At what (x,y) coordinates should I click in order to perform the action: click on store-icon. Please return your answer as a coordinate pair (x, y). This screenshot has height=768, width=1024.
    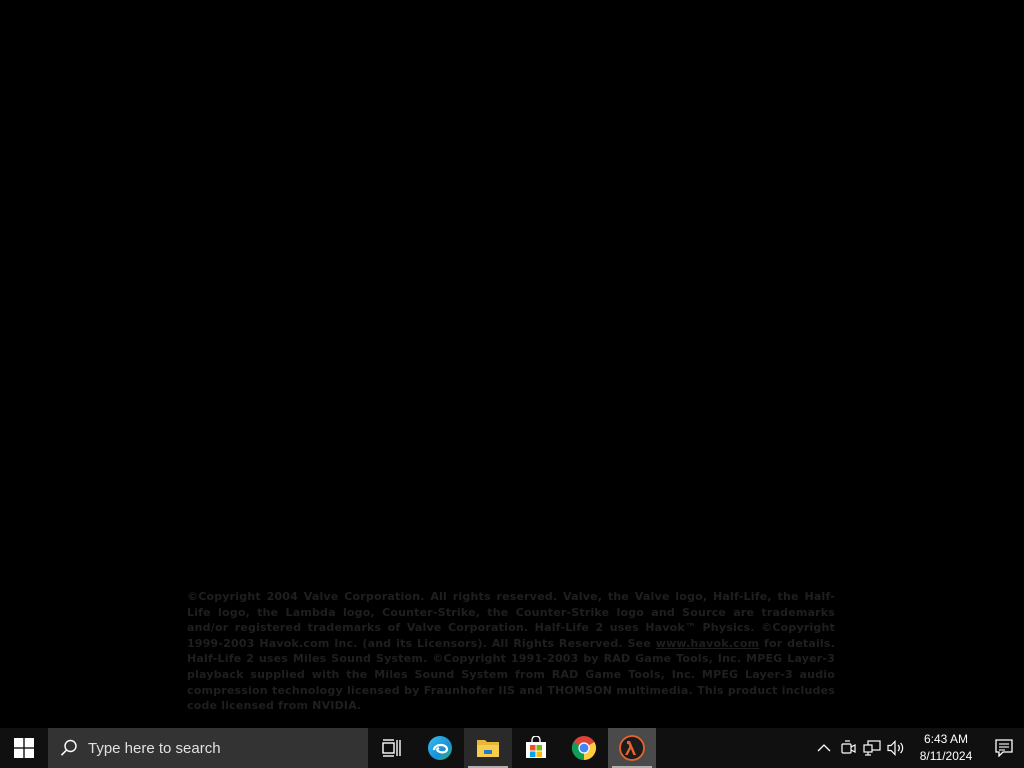
    Looking at the image, I should click on (536, 747).